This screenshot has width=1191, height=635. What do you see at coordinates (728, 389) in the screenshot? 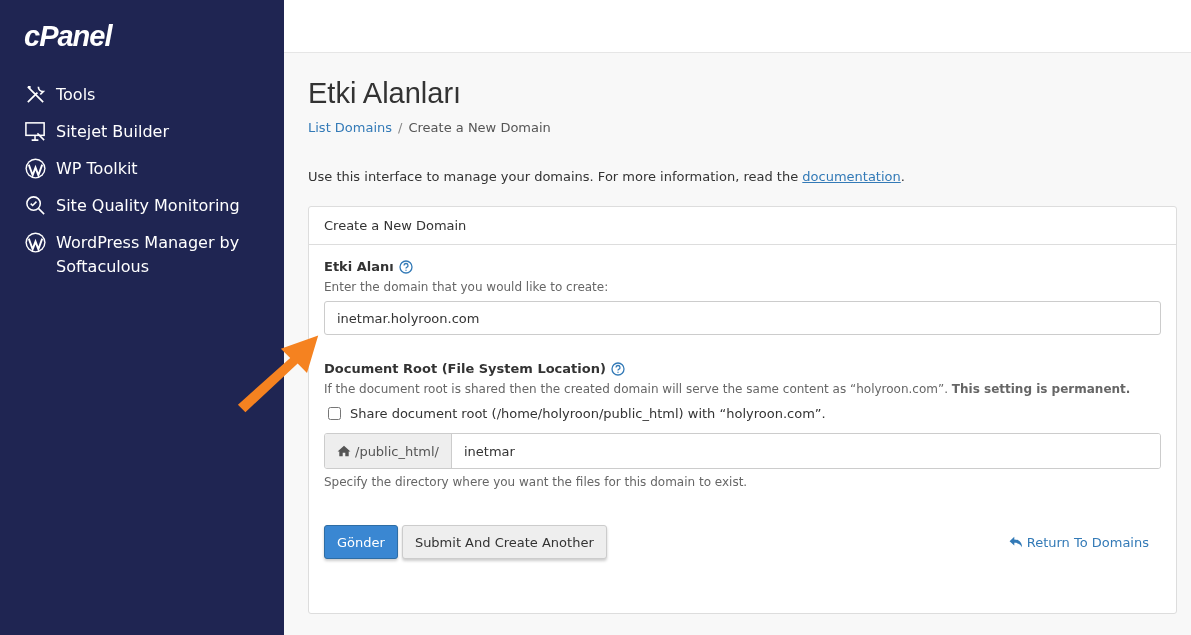
I see `field-hint: If the document root is shared then the created domain will serve the same content as “holyroon.com”. This setting is permanent.` at bounding box center [728, 389].